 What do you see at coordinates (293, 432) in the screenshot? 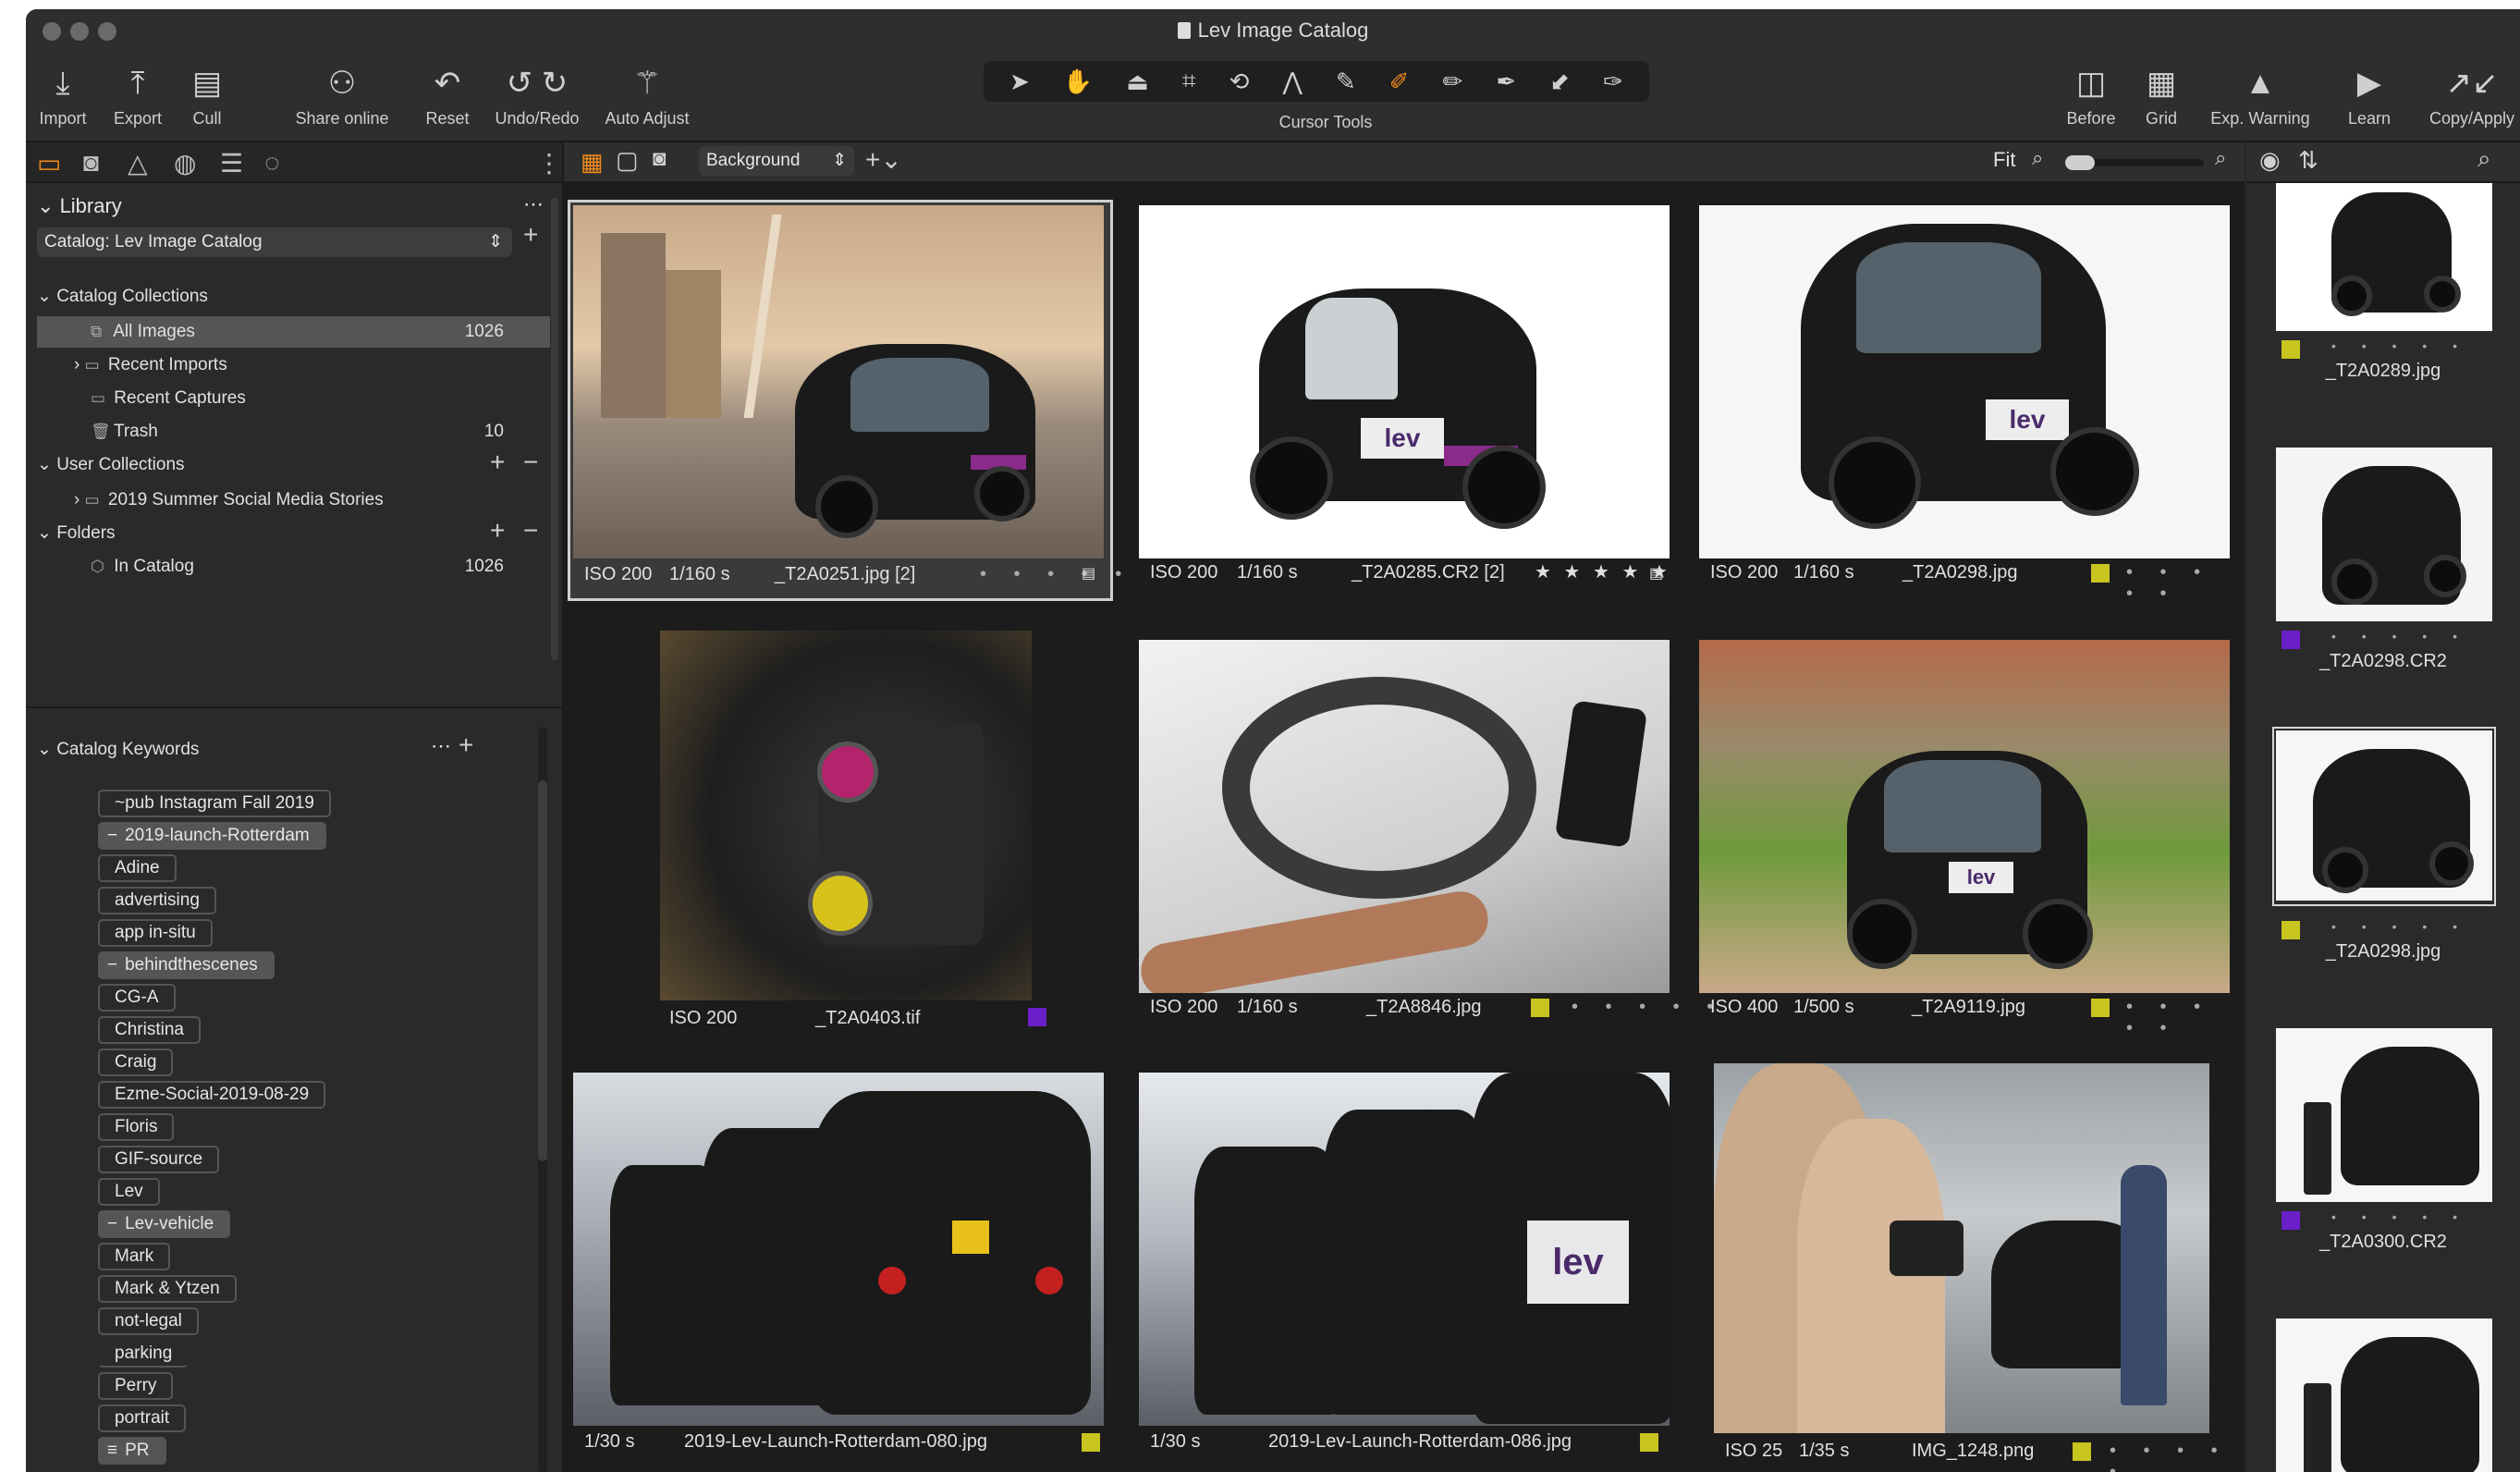
I see `collection-trash: 🗑 Trash 10` at bounding box center [293, 432].